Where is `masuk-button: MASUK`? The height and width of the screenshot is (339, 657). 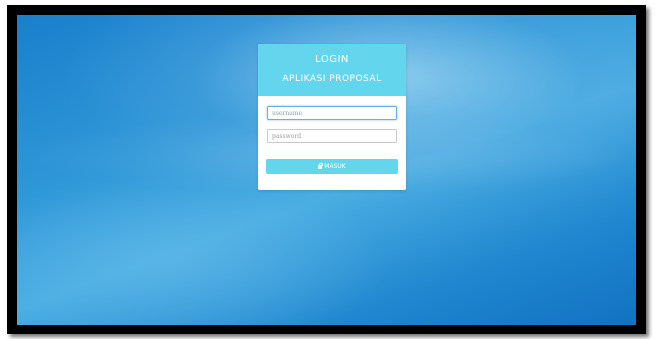
masuk-button: MASUK is located at coordinates (332, 166).